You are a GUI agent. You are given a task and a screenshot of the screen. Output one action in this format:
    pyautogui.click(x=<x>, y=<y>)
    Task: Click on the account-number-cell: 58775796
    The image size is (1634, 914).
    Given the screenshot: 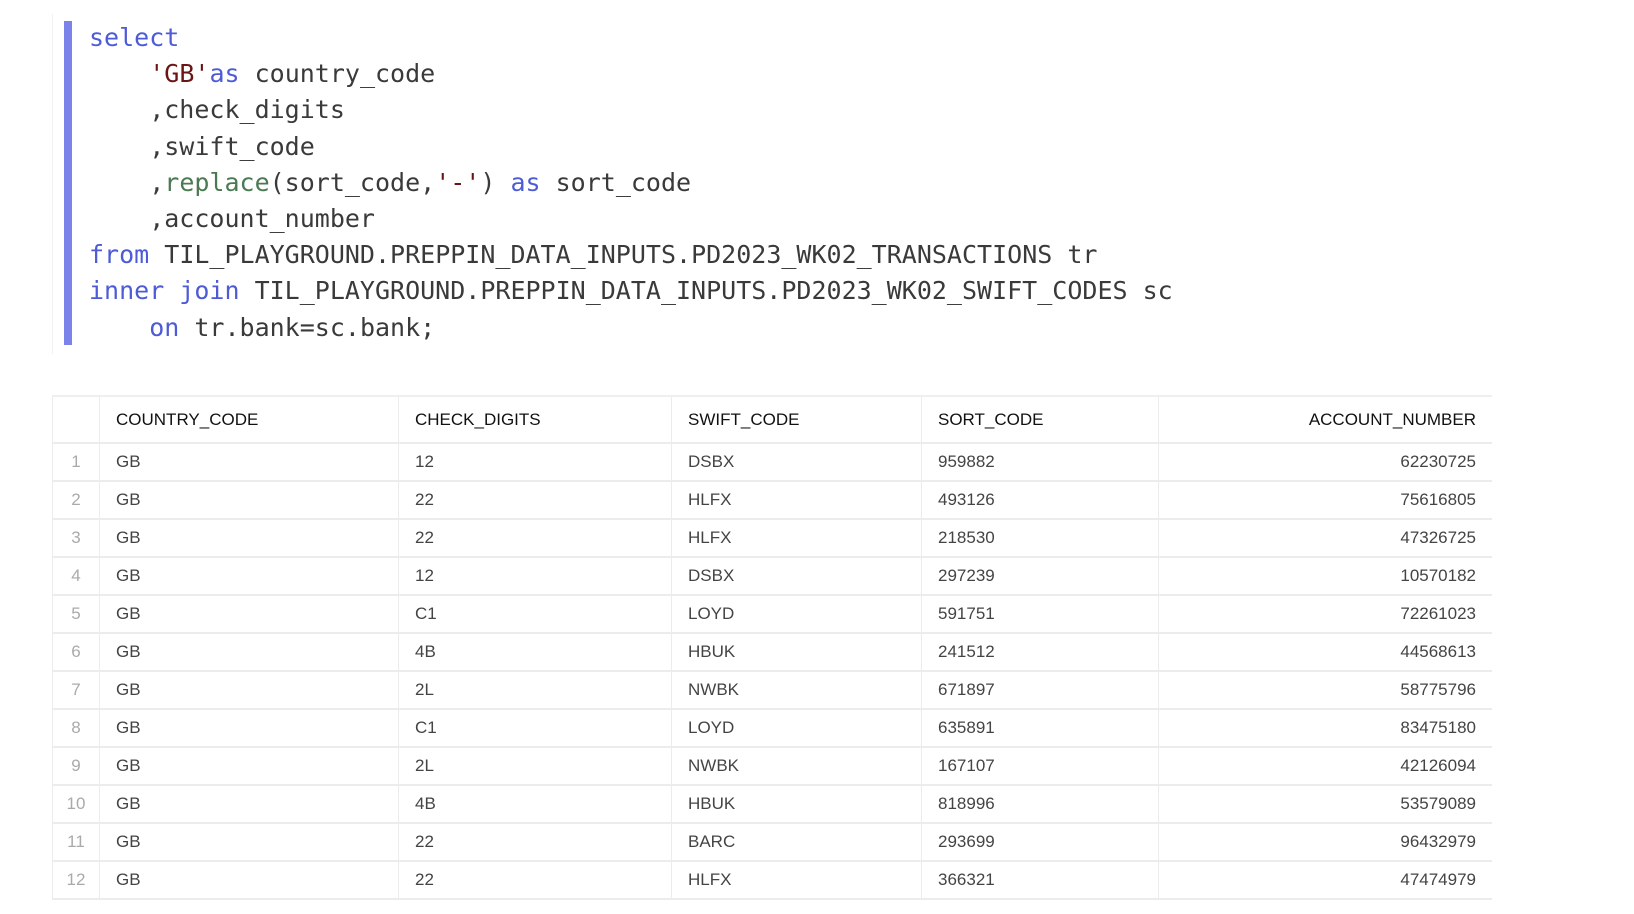 What is the action you would take?
    pyautogui.click(x=1325, y=690)
    